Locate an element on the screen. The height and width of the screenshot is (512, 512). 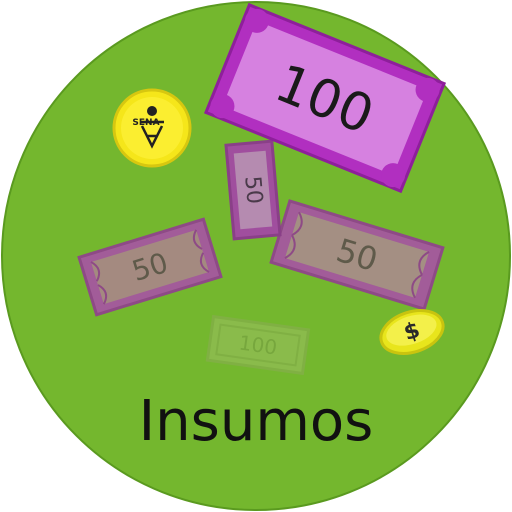
bill-denomination: 50 is located at coordinates (252, 190).